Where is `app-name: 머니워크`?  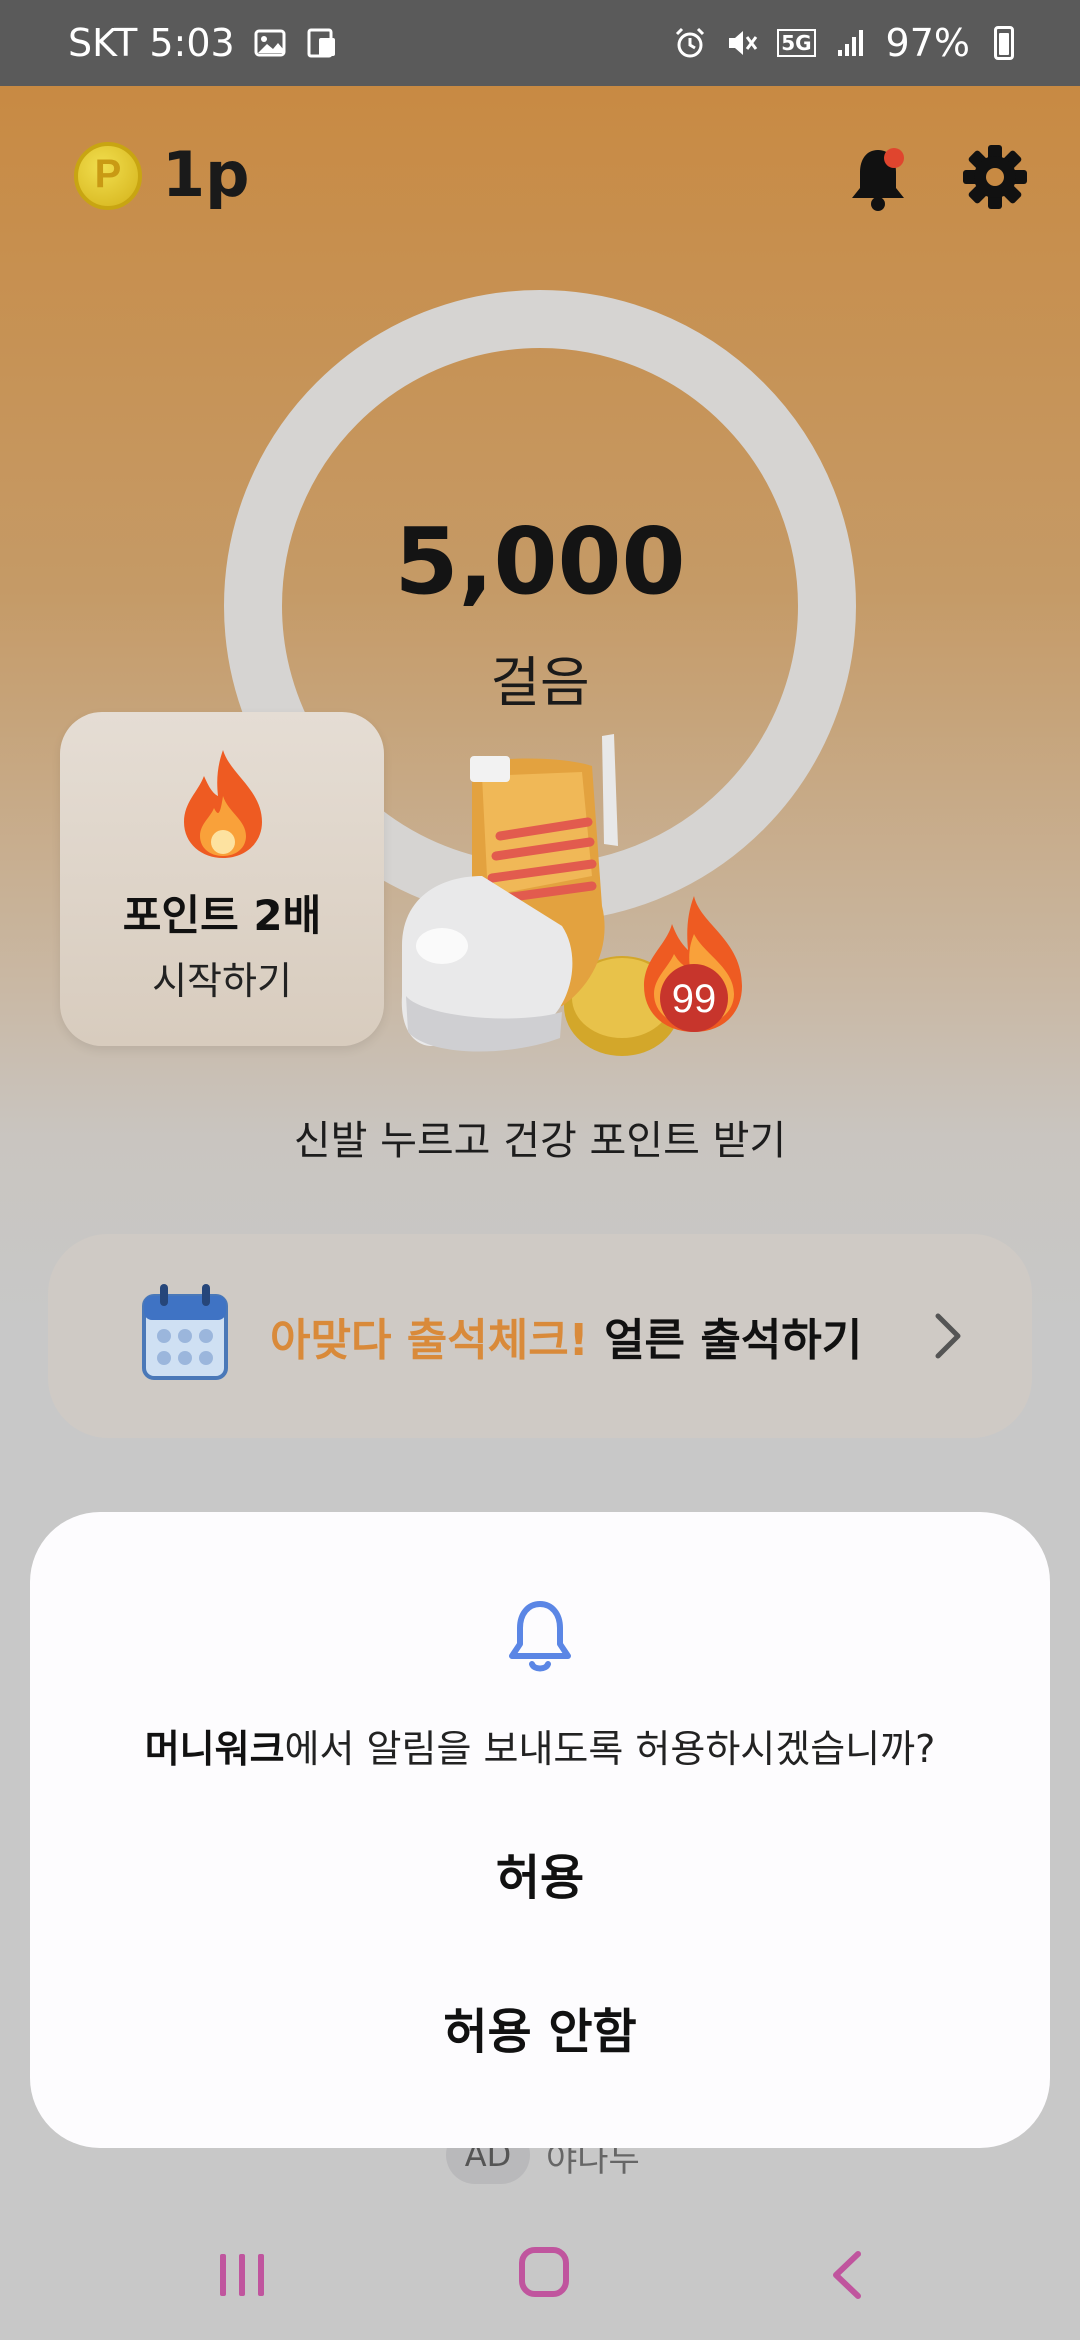
app-name: 머니워크 is located at coordinates (214, 1749).